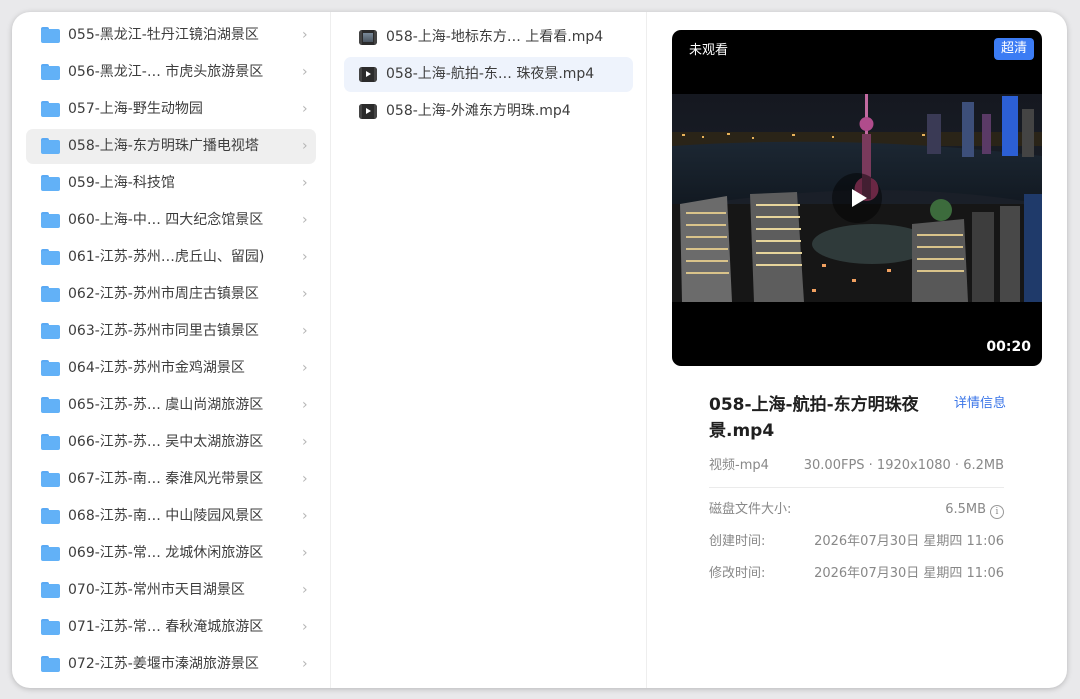  Describe the element at coordinates (859, 198) in the screenshot. I see `play-icon` at that location.